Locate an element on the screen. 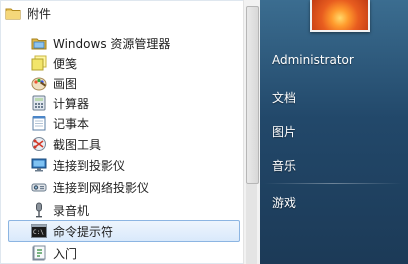 The image size is (408, 264). scrollbar-thumb is located at coordinates (252, 95).